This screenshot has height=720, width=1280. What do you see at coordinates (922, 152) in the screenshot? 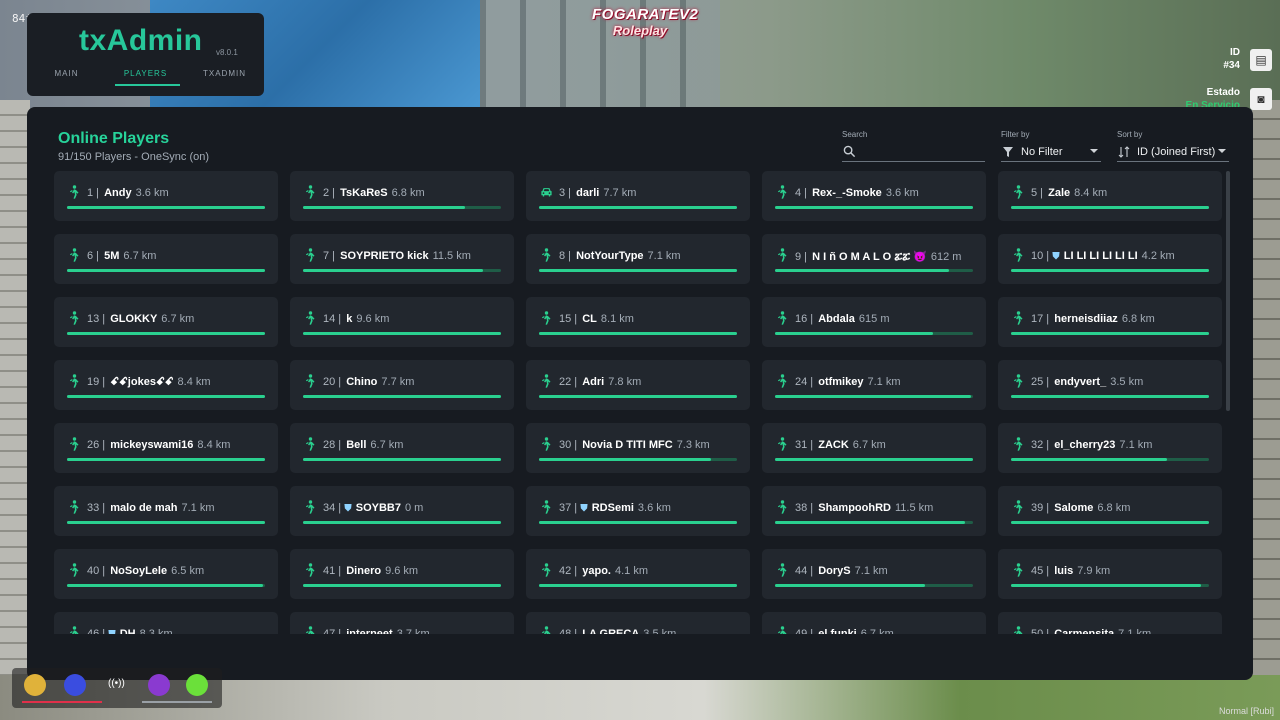
I see `search-input` at bounding box center [922, 152].